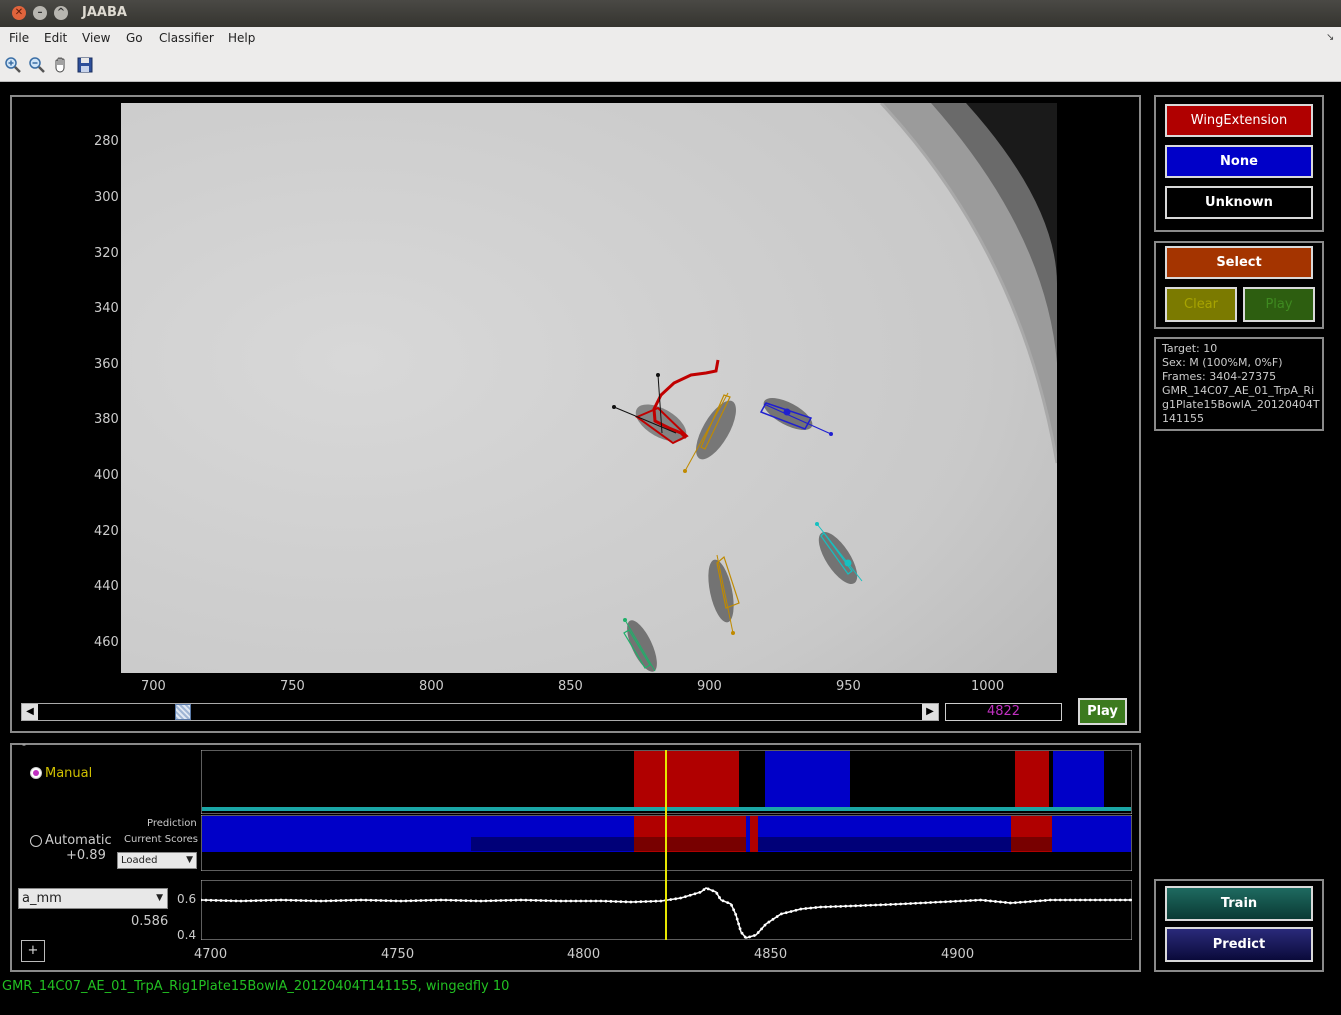  Describe the element at coordinates (106, 642) in the screenshot. I see `y-tick-label: 460` at that location.